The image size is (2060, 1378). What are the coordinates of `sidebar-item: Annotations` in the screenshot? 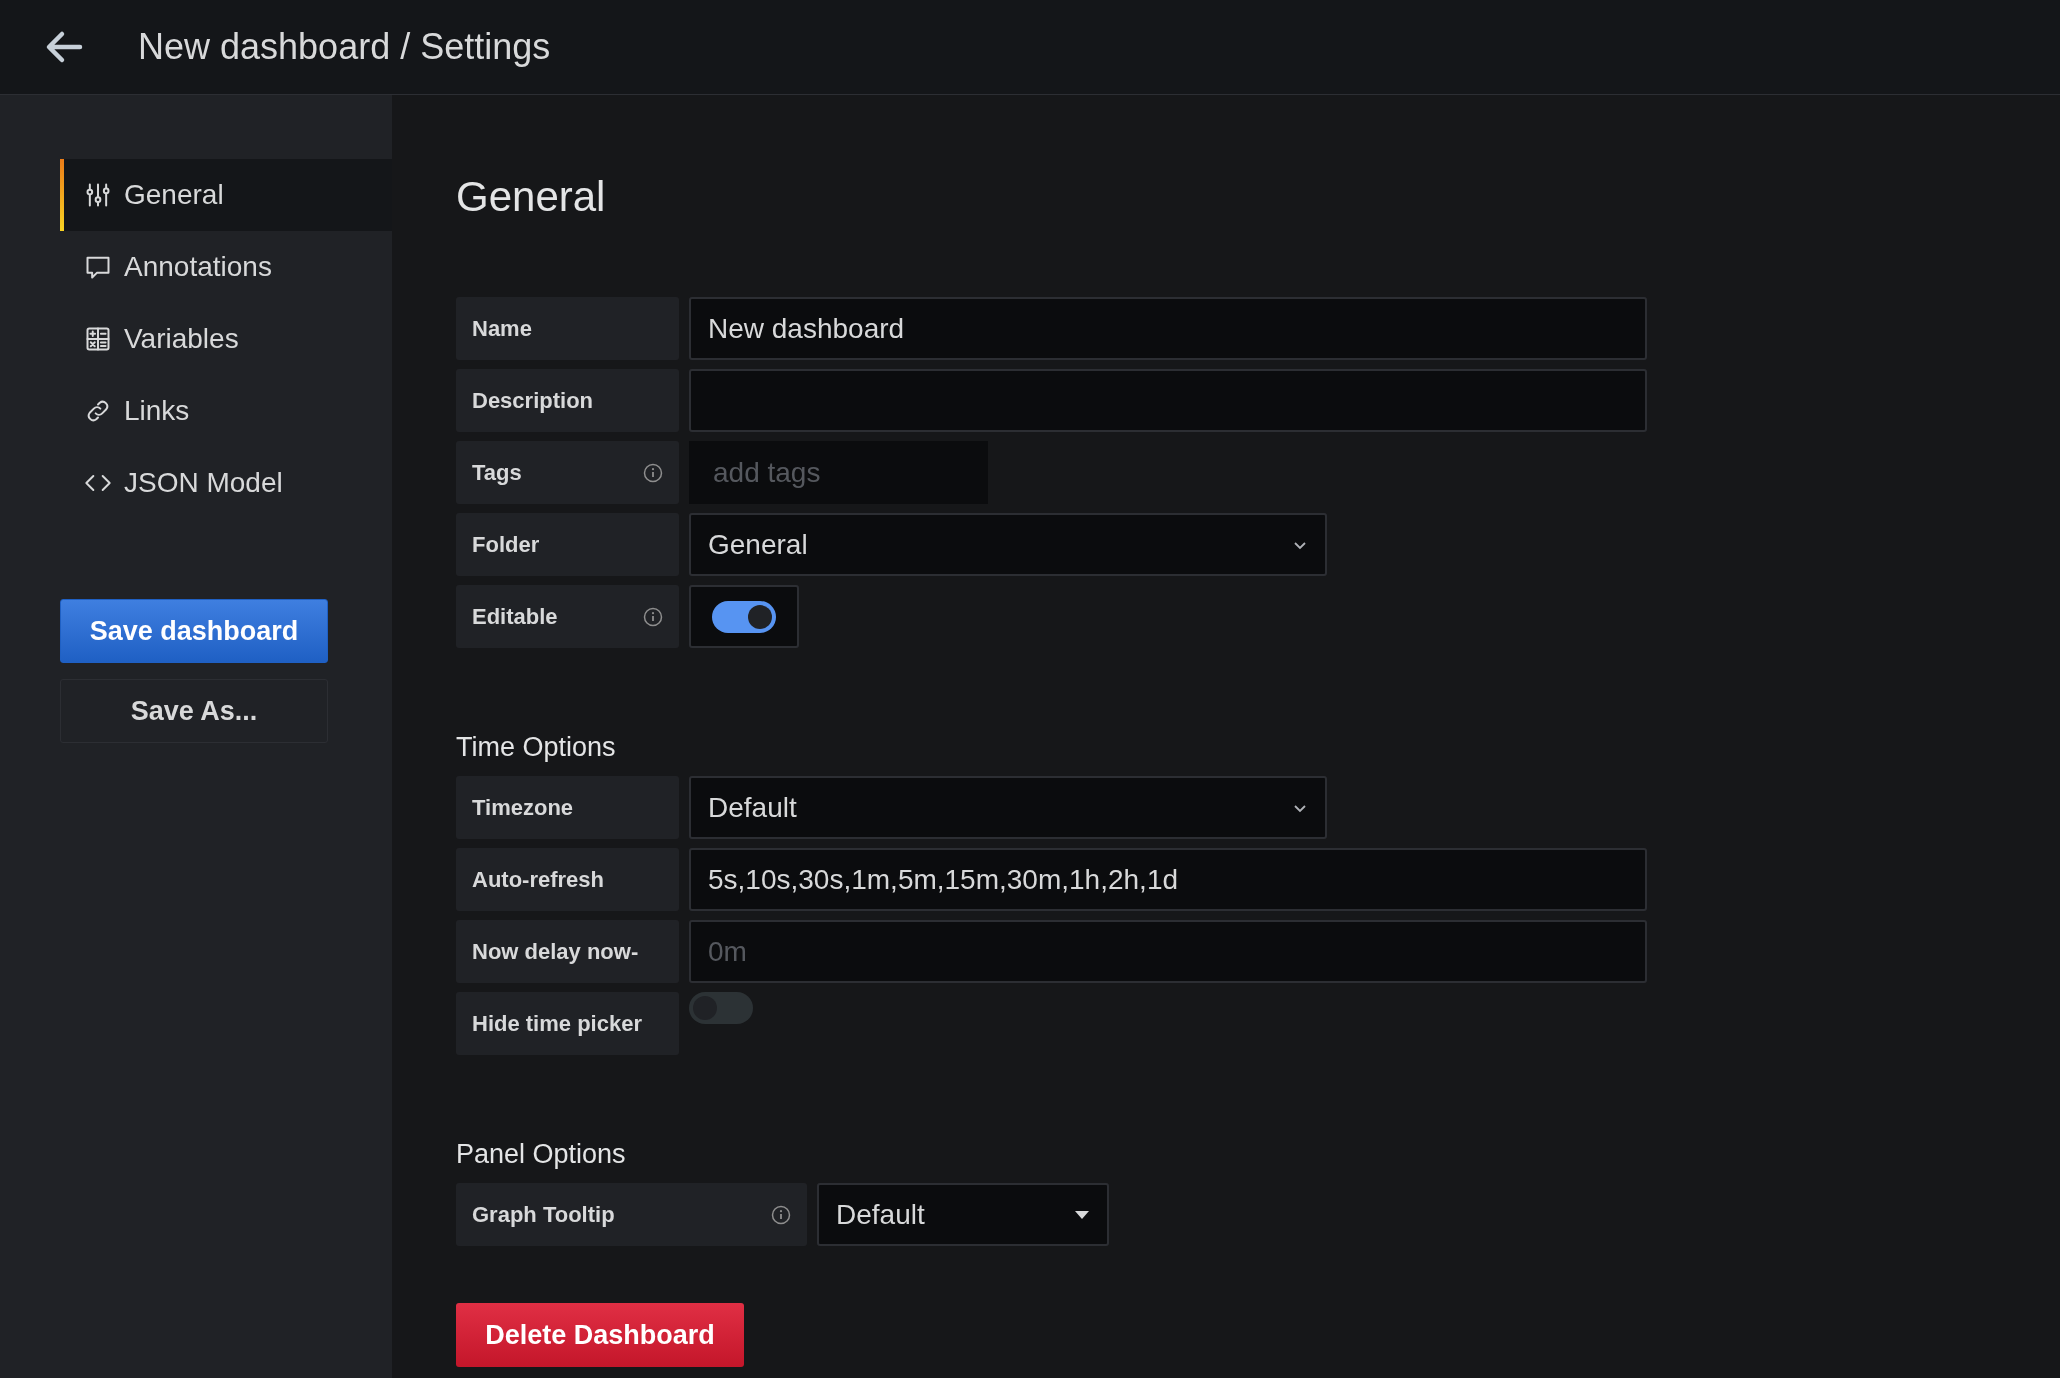 It's located at (226, 267).